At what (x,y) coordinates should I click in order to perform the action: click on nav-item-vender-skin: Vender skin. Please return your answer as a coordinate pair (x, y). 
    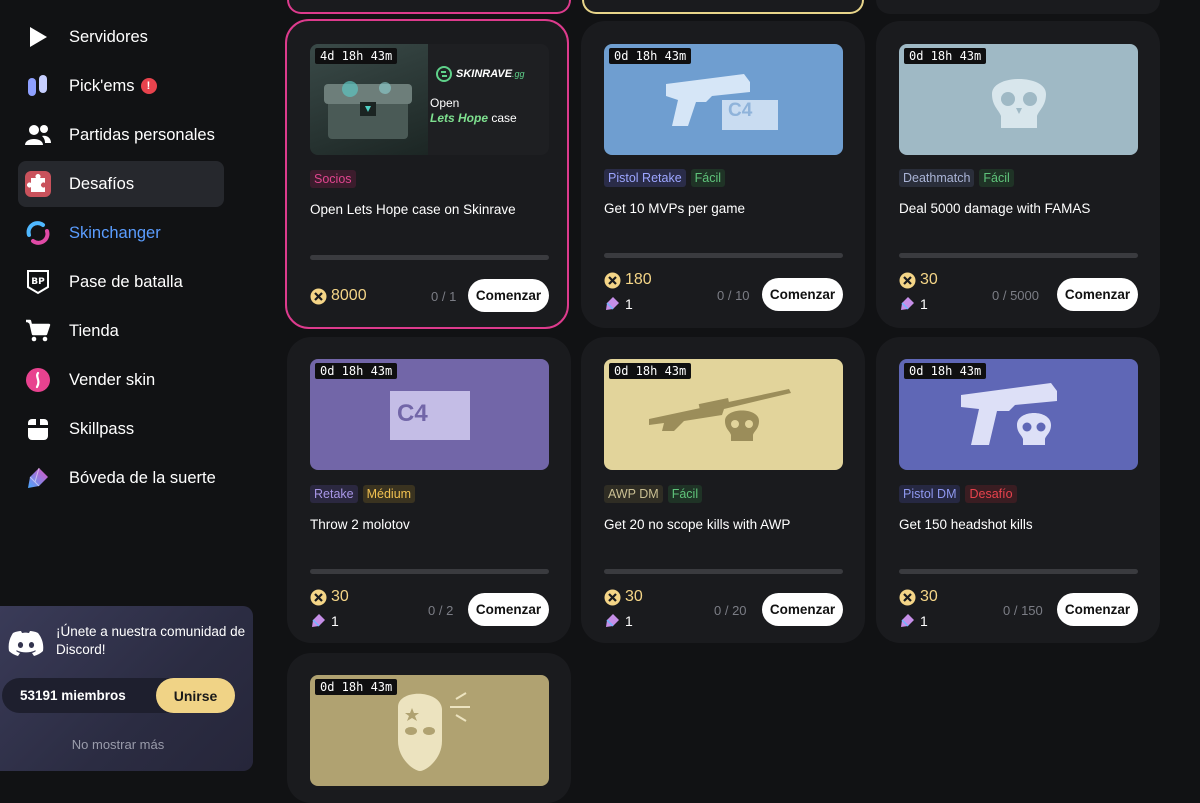
    Looking at the image, I should click on (121, 380).